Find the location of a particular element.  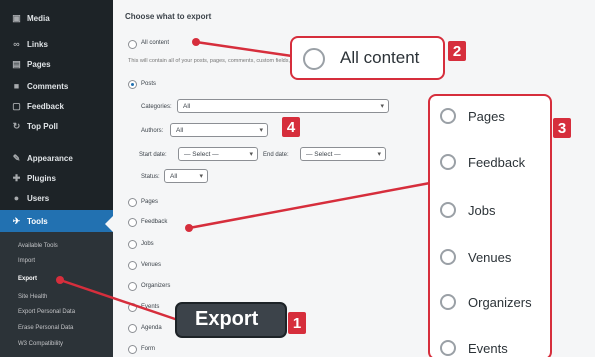

all-content-callout-label: All content is located at coordinates (380, 57).